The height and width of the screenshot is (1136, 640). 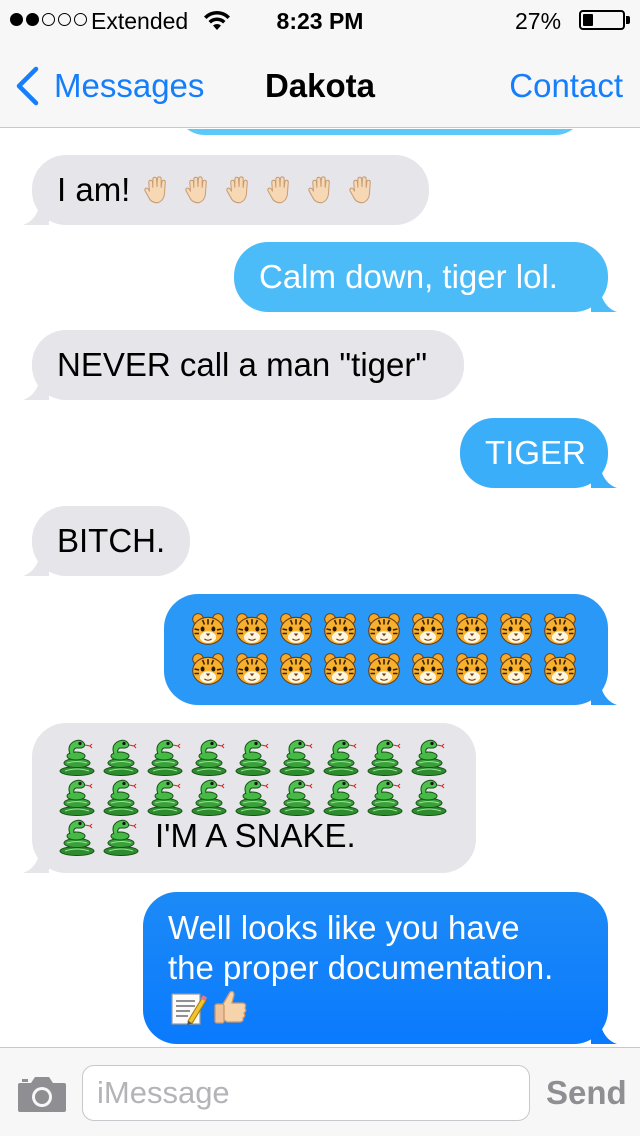 What do you see at coordinates (189, 1009) in the screenshot?
I see `memo-emoji-icon` at bounding box center [189, 1009].